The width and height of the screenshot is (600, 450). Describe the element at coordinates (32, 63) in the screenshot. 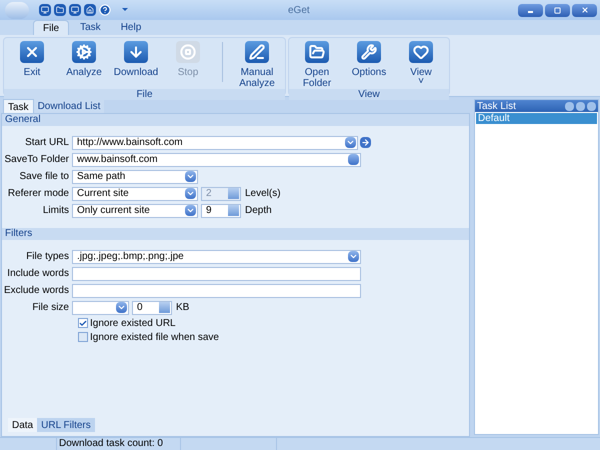

I see `ribbon-button: Exit` at that location.